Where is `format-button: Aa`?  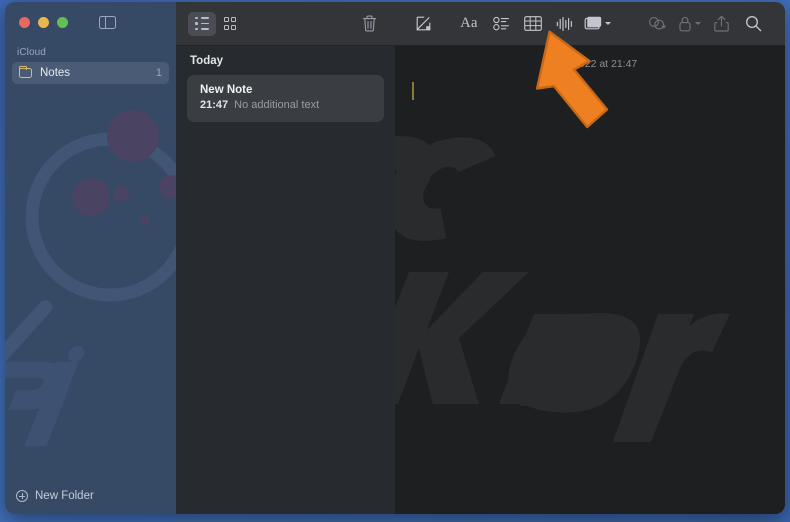 format-button: Aa is located at coordinates (469, 24).